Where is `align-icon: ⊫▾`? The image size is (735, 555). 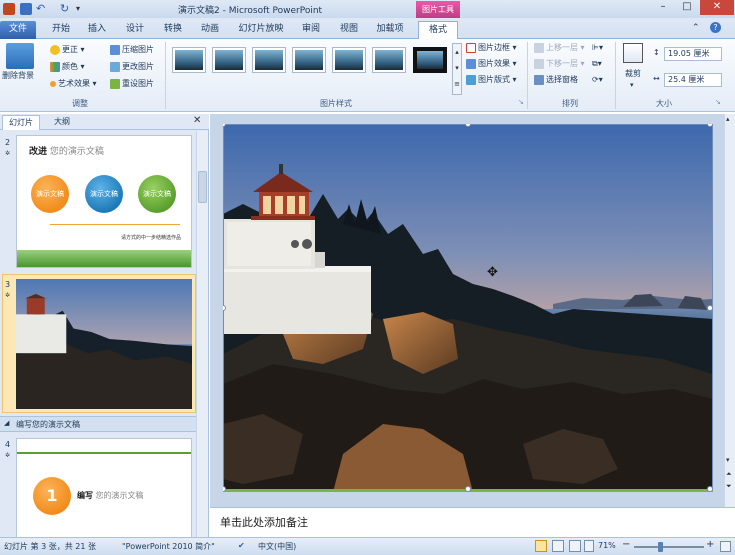
align-icon: ⊫▾ is located at coordinates (597, 48).